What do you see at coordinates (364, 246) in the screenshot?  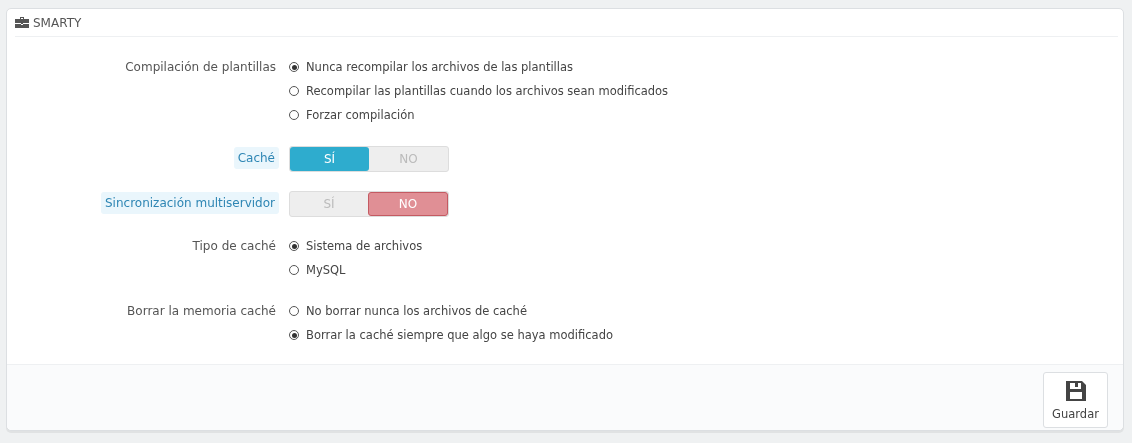 I see `radio-label: Sistema de archivos` at bounding box center [364, 246].